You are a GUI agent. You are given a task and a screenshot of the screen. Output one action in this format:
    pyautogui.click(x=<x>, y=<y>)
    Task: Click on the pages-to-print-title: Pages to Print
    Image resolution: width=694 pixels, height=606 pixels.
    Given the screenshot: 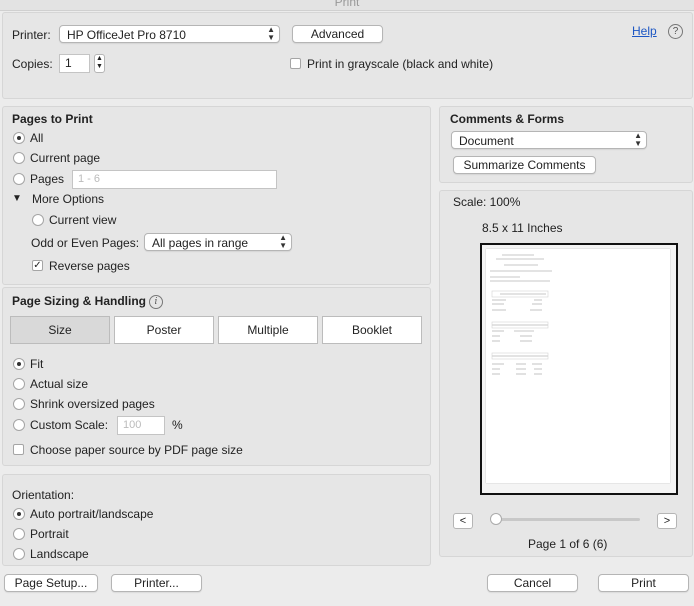 What is the action you would take?
    pyautogui.click(x=52, y=119)
    